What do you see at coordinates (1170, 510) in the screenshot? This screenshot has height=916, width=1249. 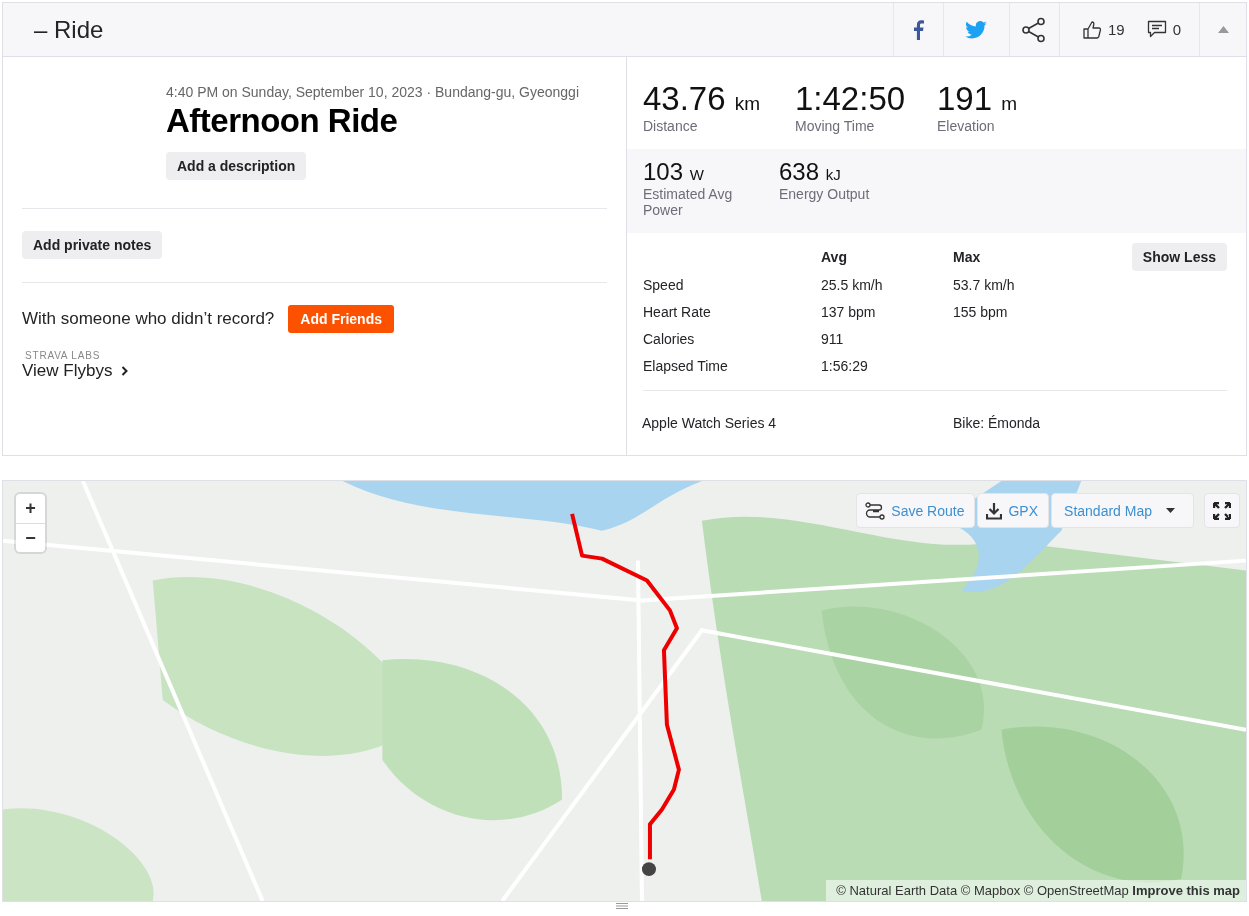 I see `caret-down-icon` at bounding box center [1170, 510].